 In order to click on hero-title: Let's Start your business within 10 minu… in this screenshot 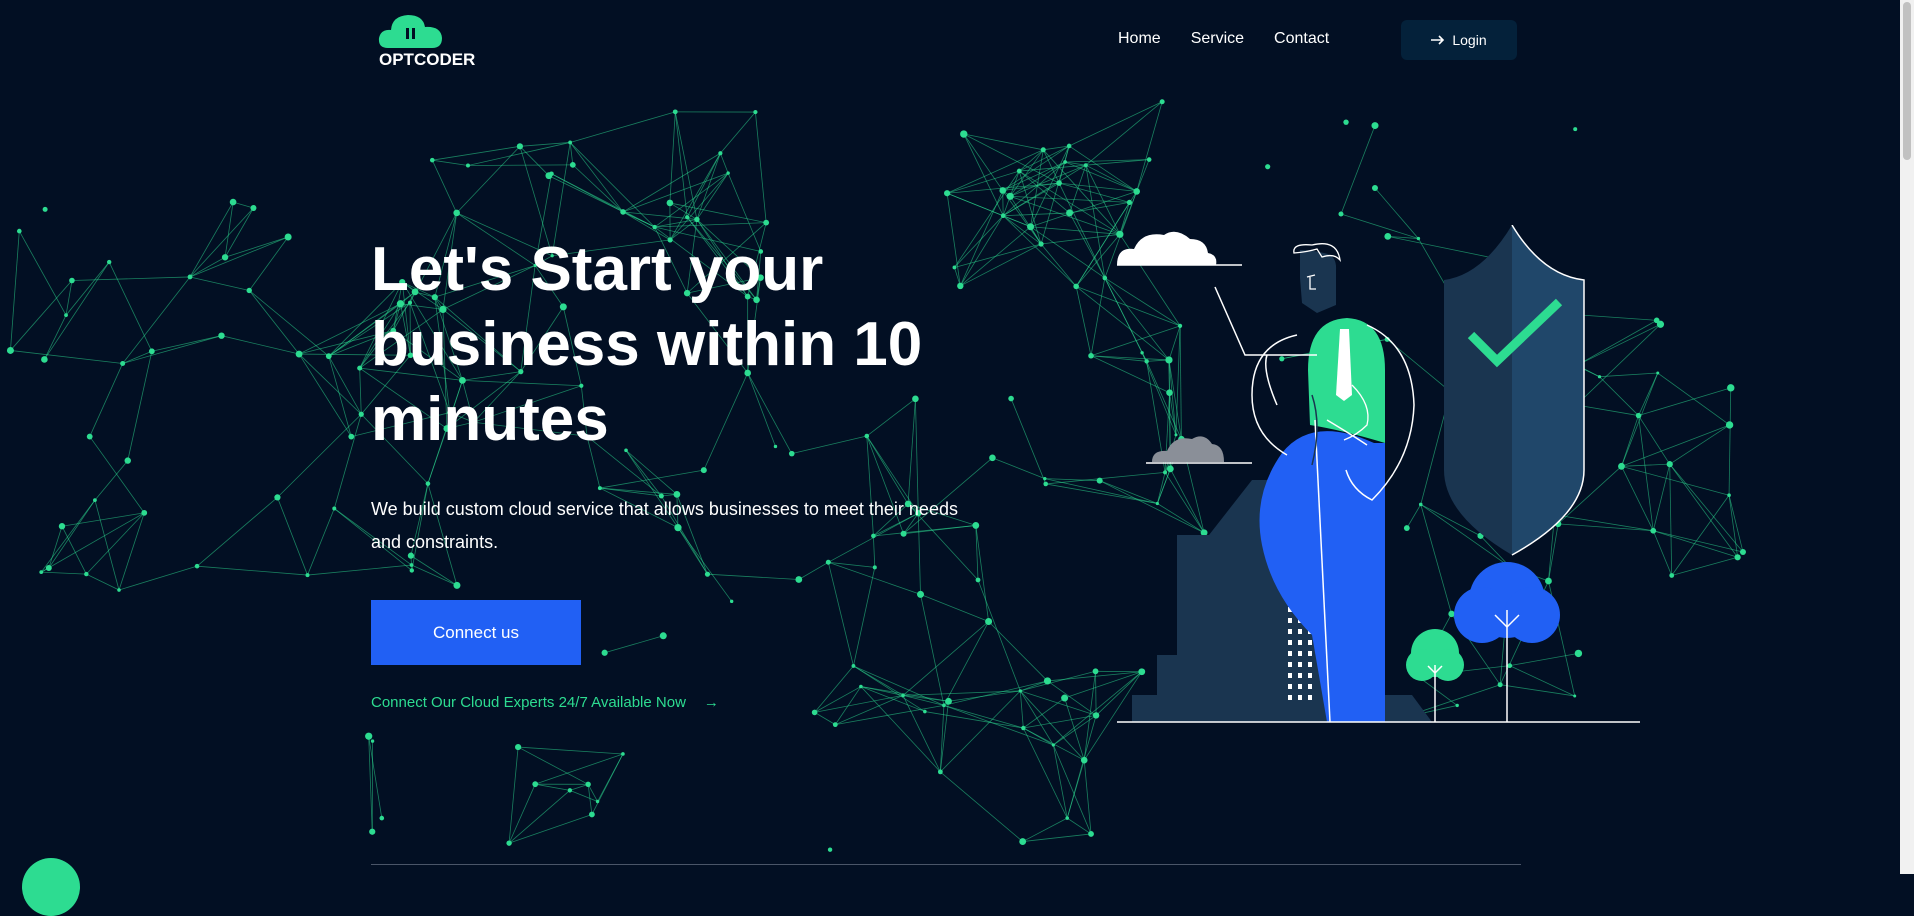, I will do `click(681, 344)`.